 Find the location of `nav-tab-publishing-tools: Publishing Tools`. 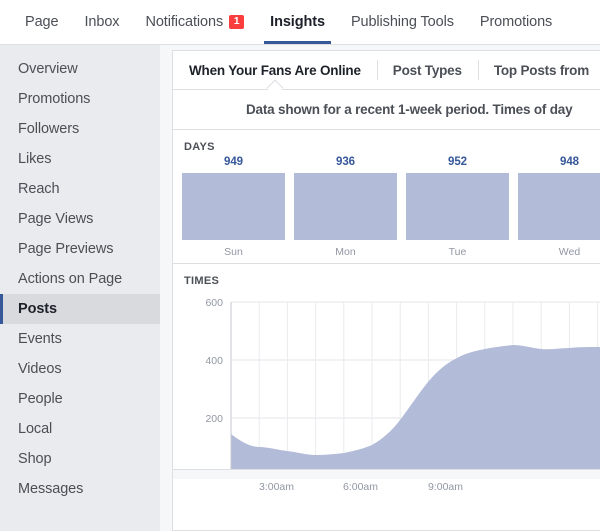

nav-tab-publishing-tools: Publishing Tools is located at coordinates (402, 22).